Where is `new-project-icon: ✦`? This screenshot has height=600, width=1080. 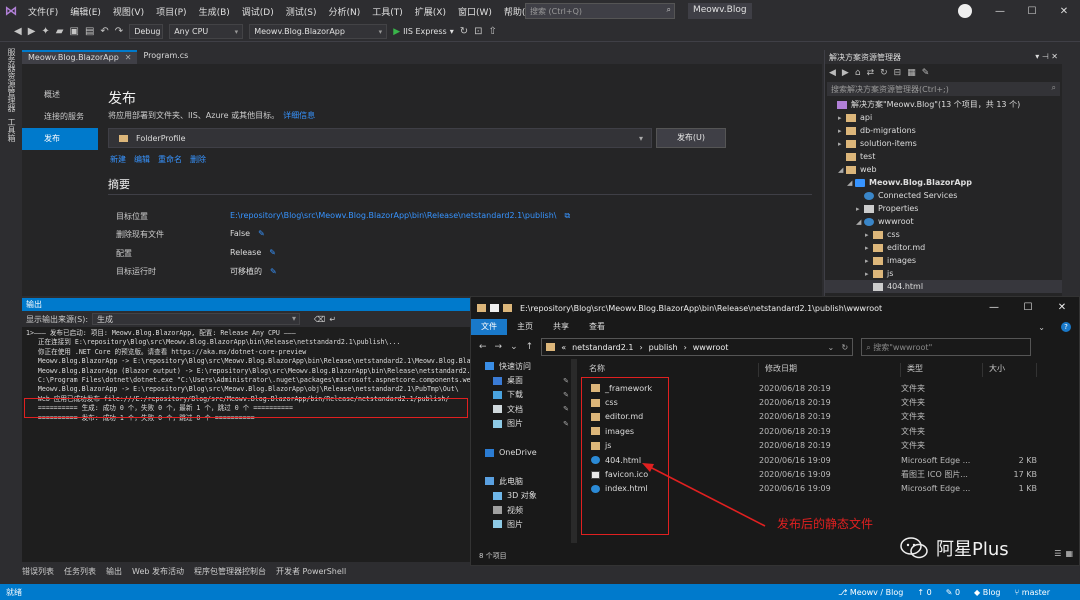 new-project-icon: ✦ is located at coordinates (45, 31).